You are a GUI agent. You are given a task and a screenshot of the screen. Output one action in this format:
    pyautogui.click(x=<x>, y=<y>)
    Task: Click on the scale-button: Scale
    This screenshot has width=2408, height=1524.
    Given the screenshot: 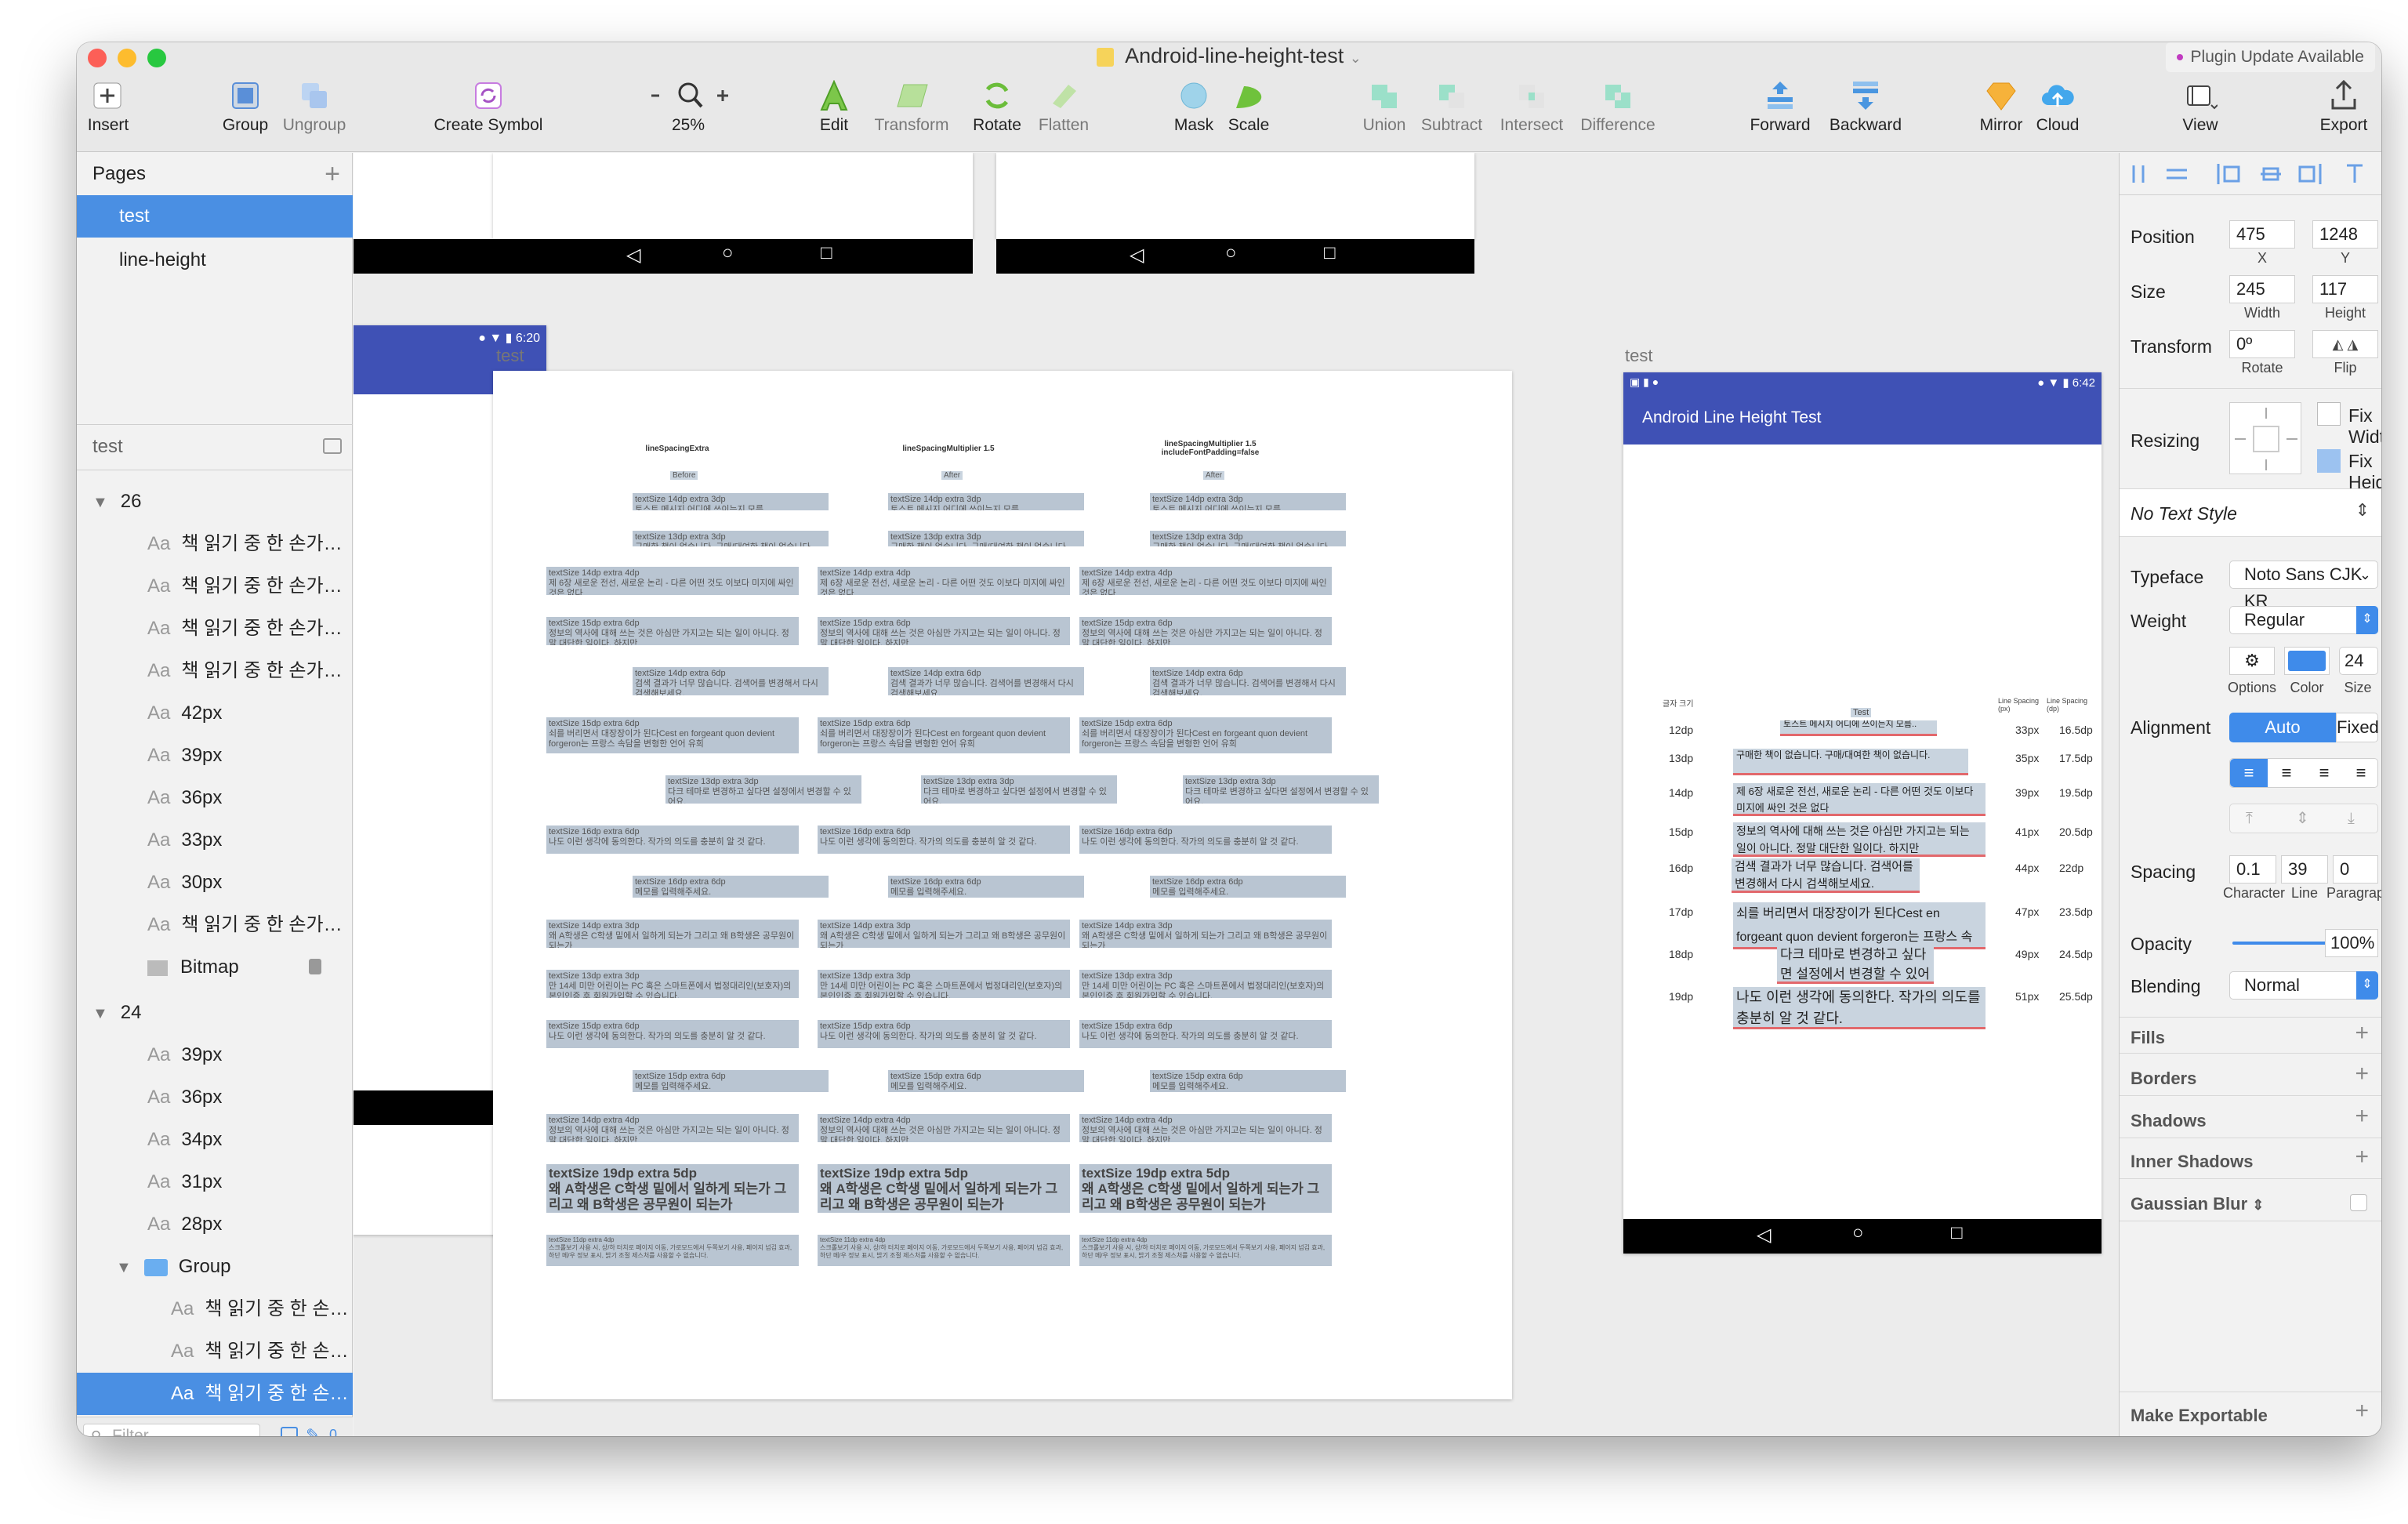 What is the action you would take?
    pyautogui.click(x=1248, y=107)
    